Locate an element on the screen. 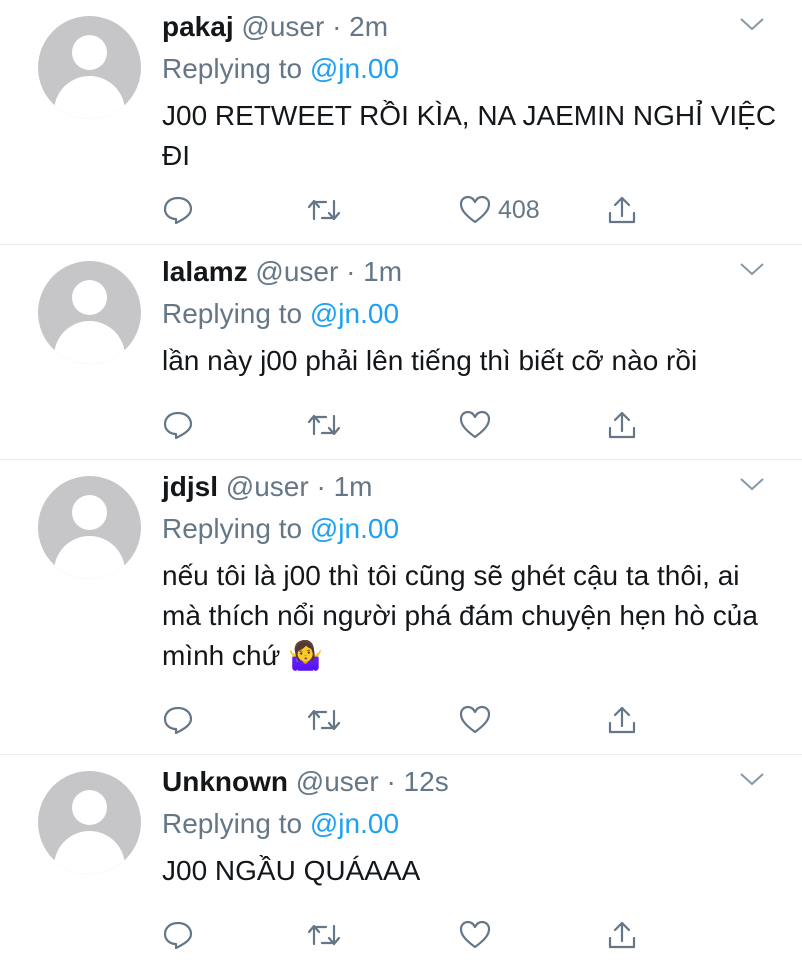 The image size is (802, 960). tweet-header: jdjsl @user · 1m is located at coordinates (267, 487).